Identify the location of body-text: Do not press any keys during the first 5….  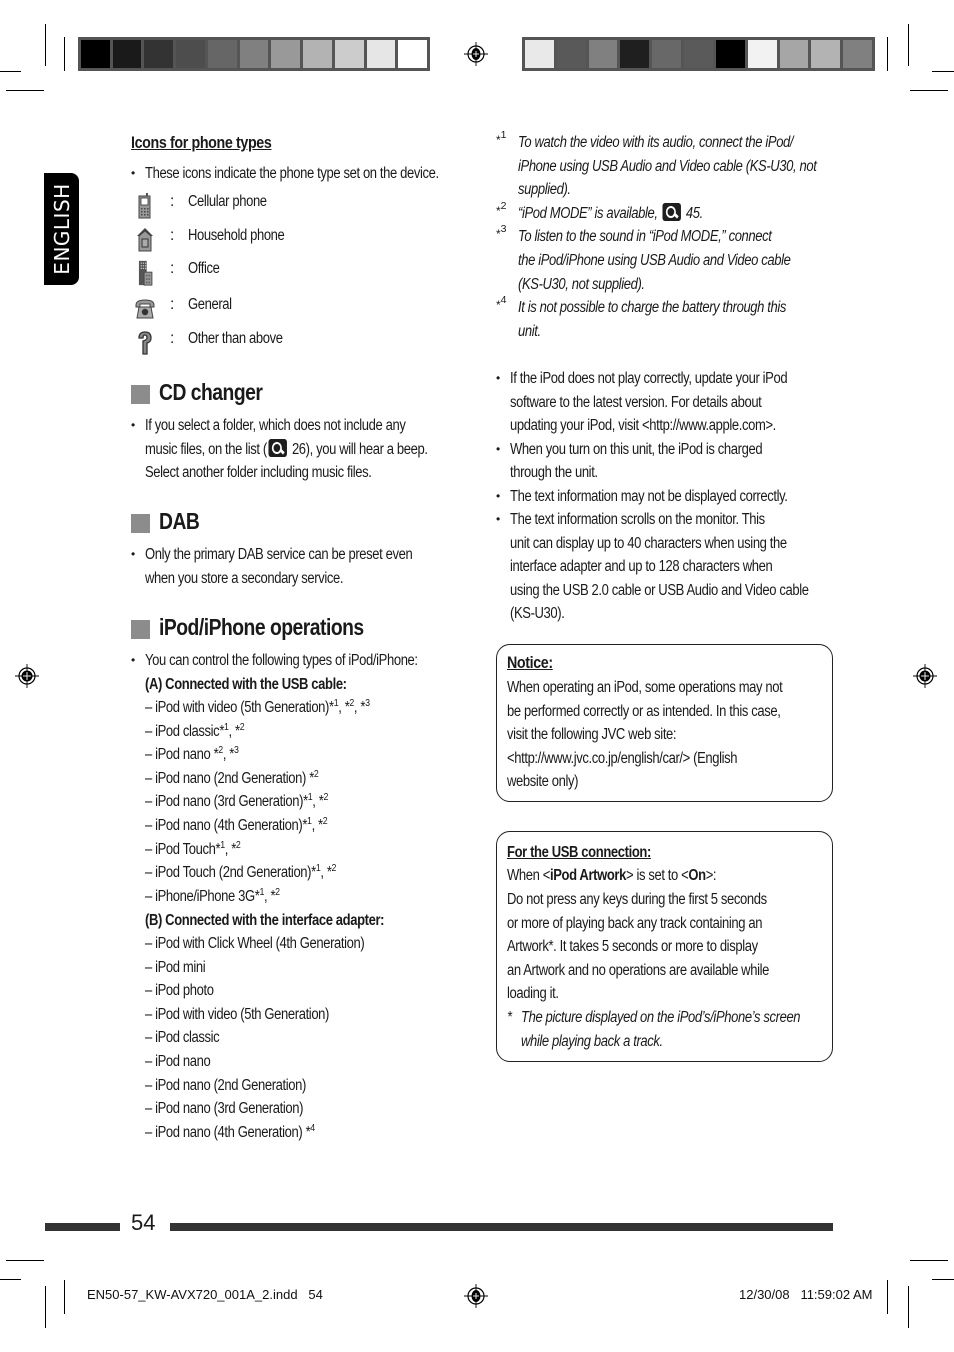
(637, 899).